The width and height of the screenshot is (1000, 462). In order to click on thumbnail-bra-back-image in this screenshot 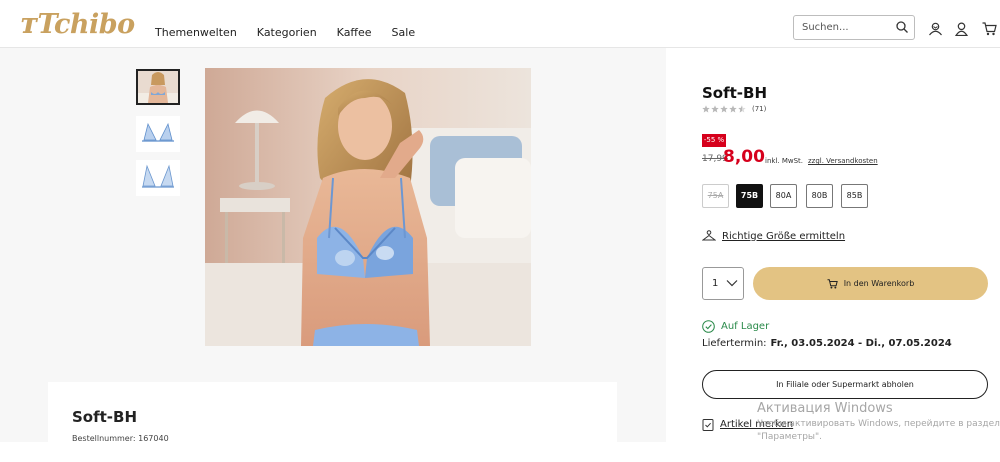, I will do `click(158, 178)`.